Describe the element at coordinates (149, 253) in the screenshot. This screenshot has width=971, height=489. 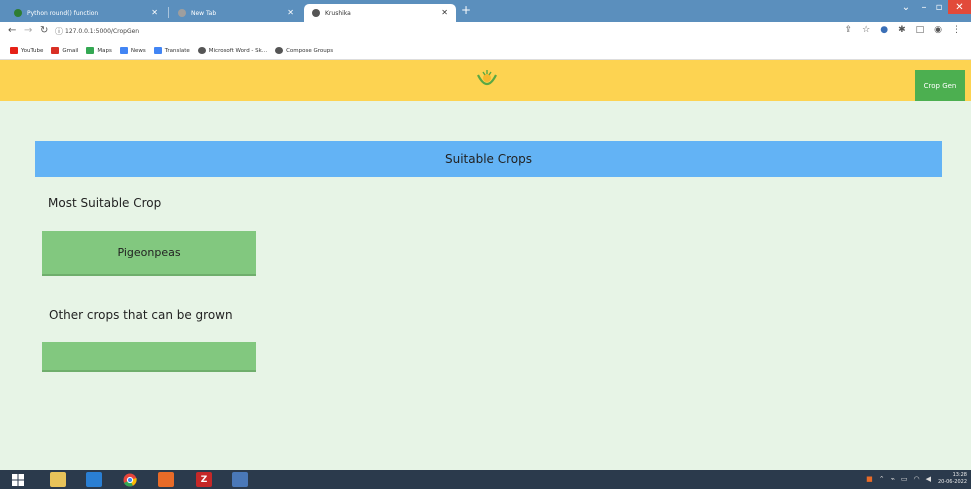
I see `most-suitable-crop-card: Pigeonpeas` at that location.